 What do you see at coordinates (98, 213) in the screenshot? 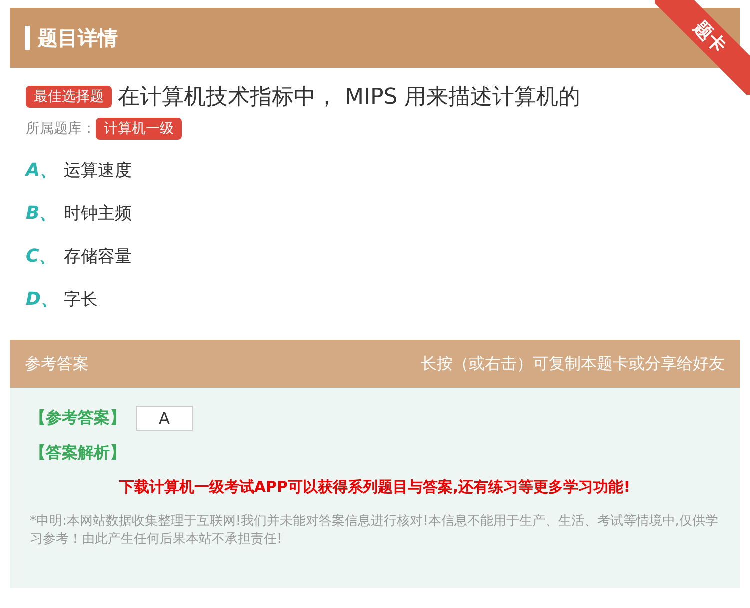
I see `option-text: 时钟主频` at bounding box center [98, 213].